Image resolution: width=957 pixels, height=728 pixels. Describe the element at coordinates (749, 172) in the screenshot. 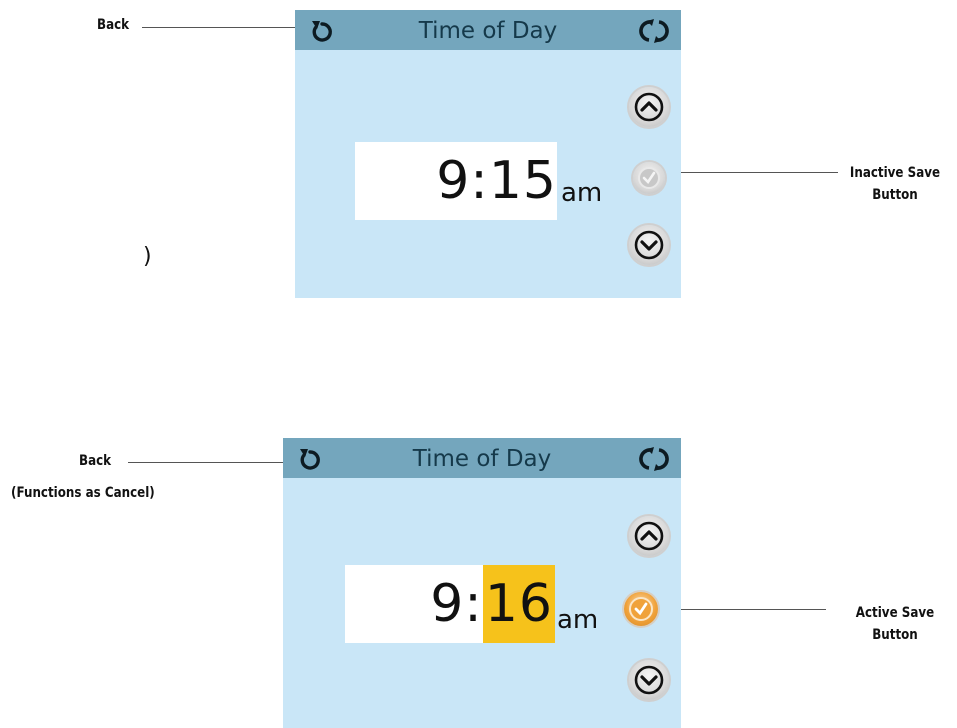

I see `inactive-save-leader` at that location.